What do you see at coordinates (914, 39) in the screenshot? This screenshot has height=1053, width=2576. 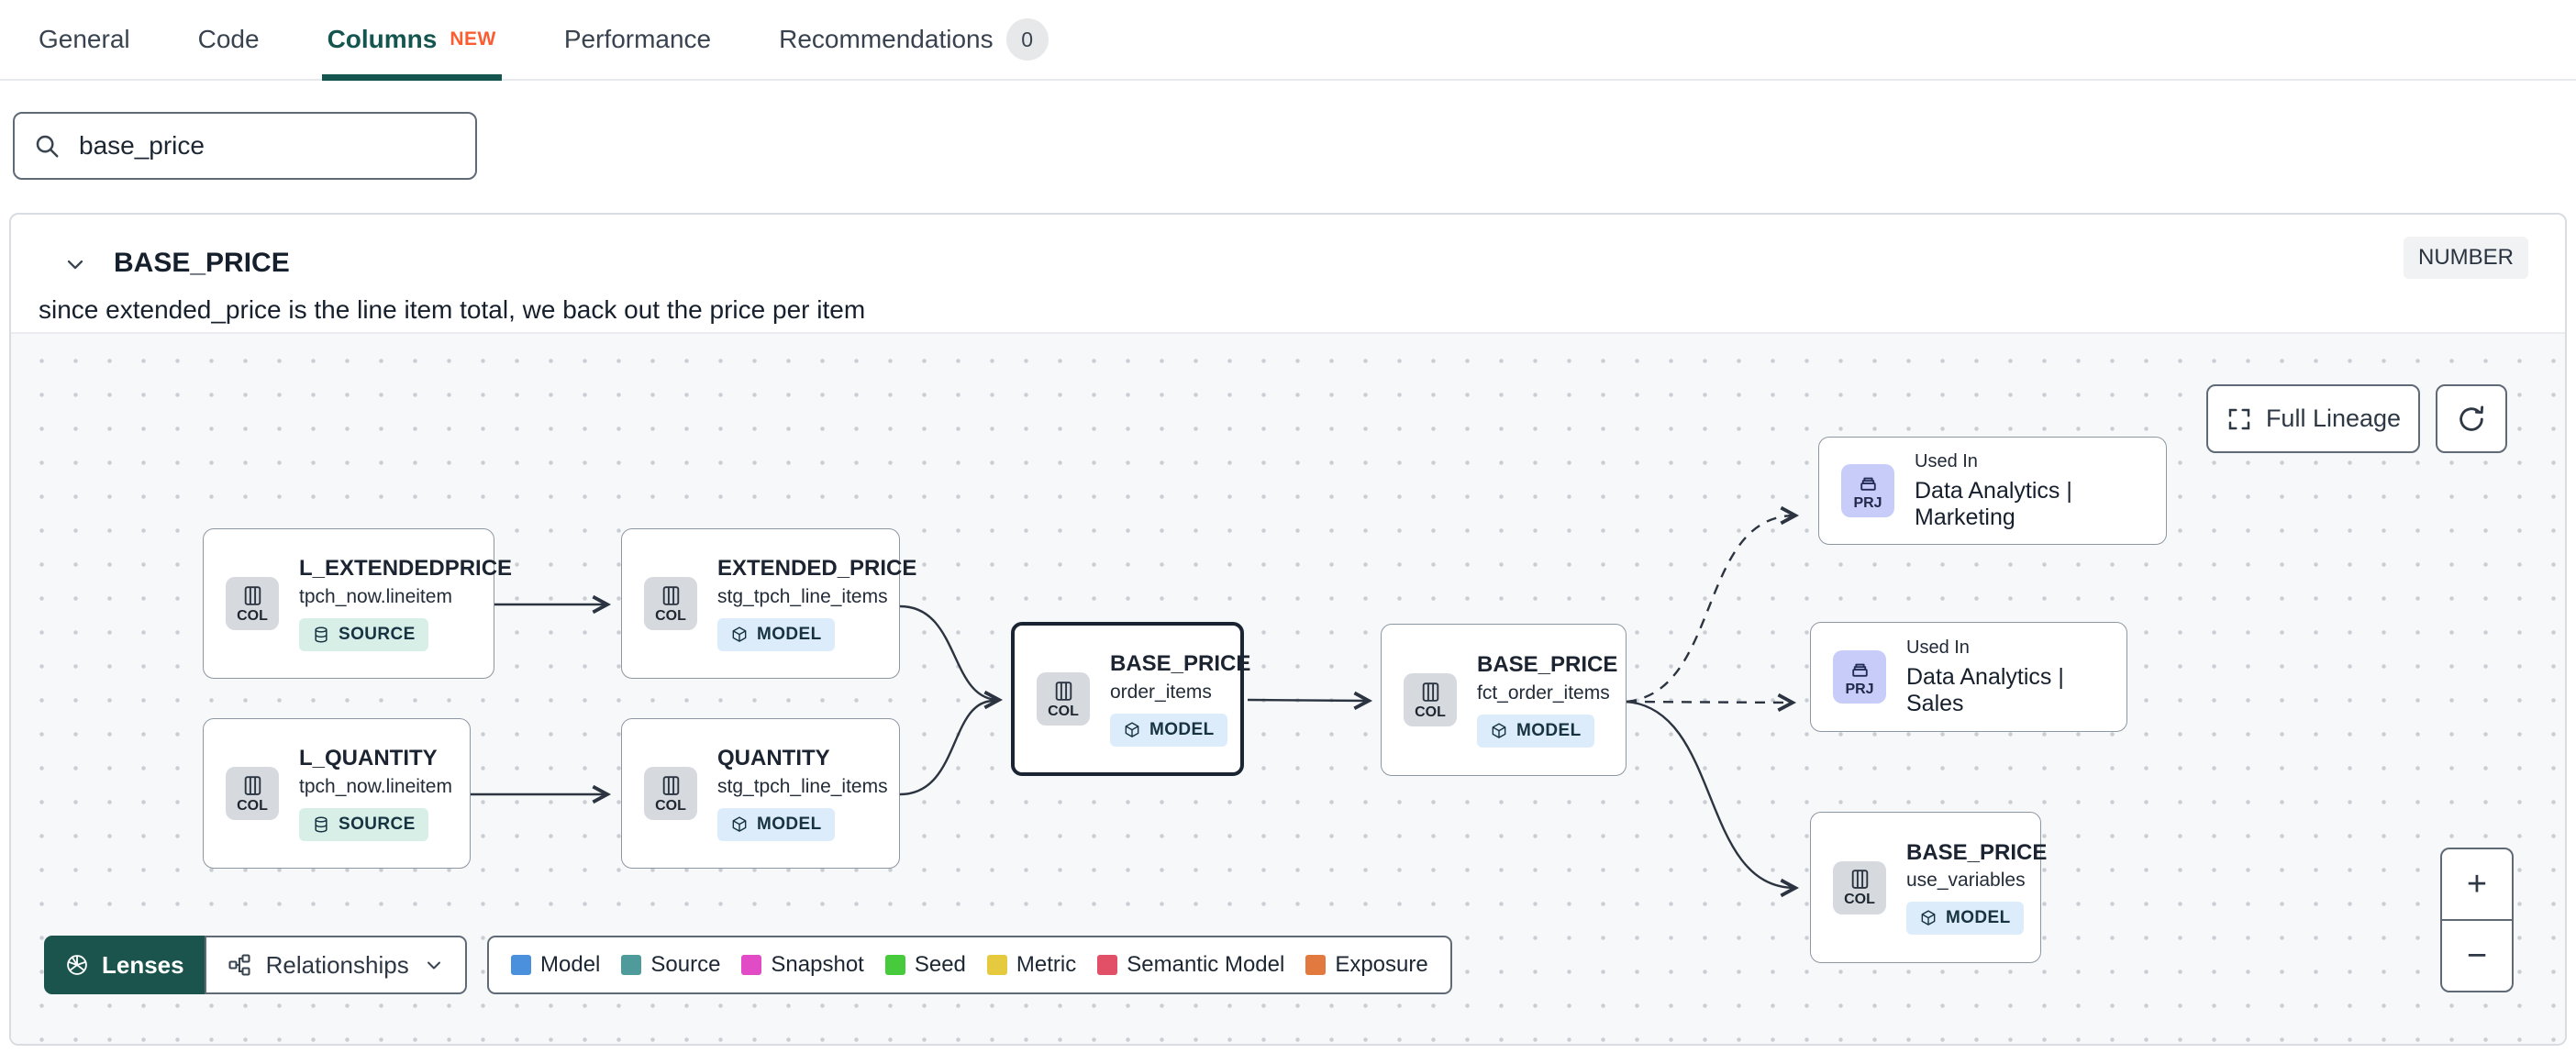 I see `tab-recommendations: Recommendations 0` at bounding box center [914, 39].